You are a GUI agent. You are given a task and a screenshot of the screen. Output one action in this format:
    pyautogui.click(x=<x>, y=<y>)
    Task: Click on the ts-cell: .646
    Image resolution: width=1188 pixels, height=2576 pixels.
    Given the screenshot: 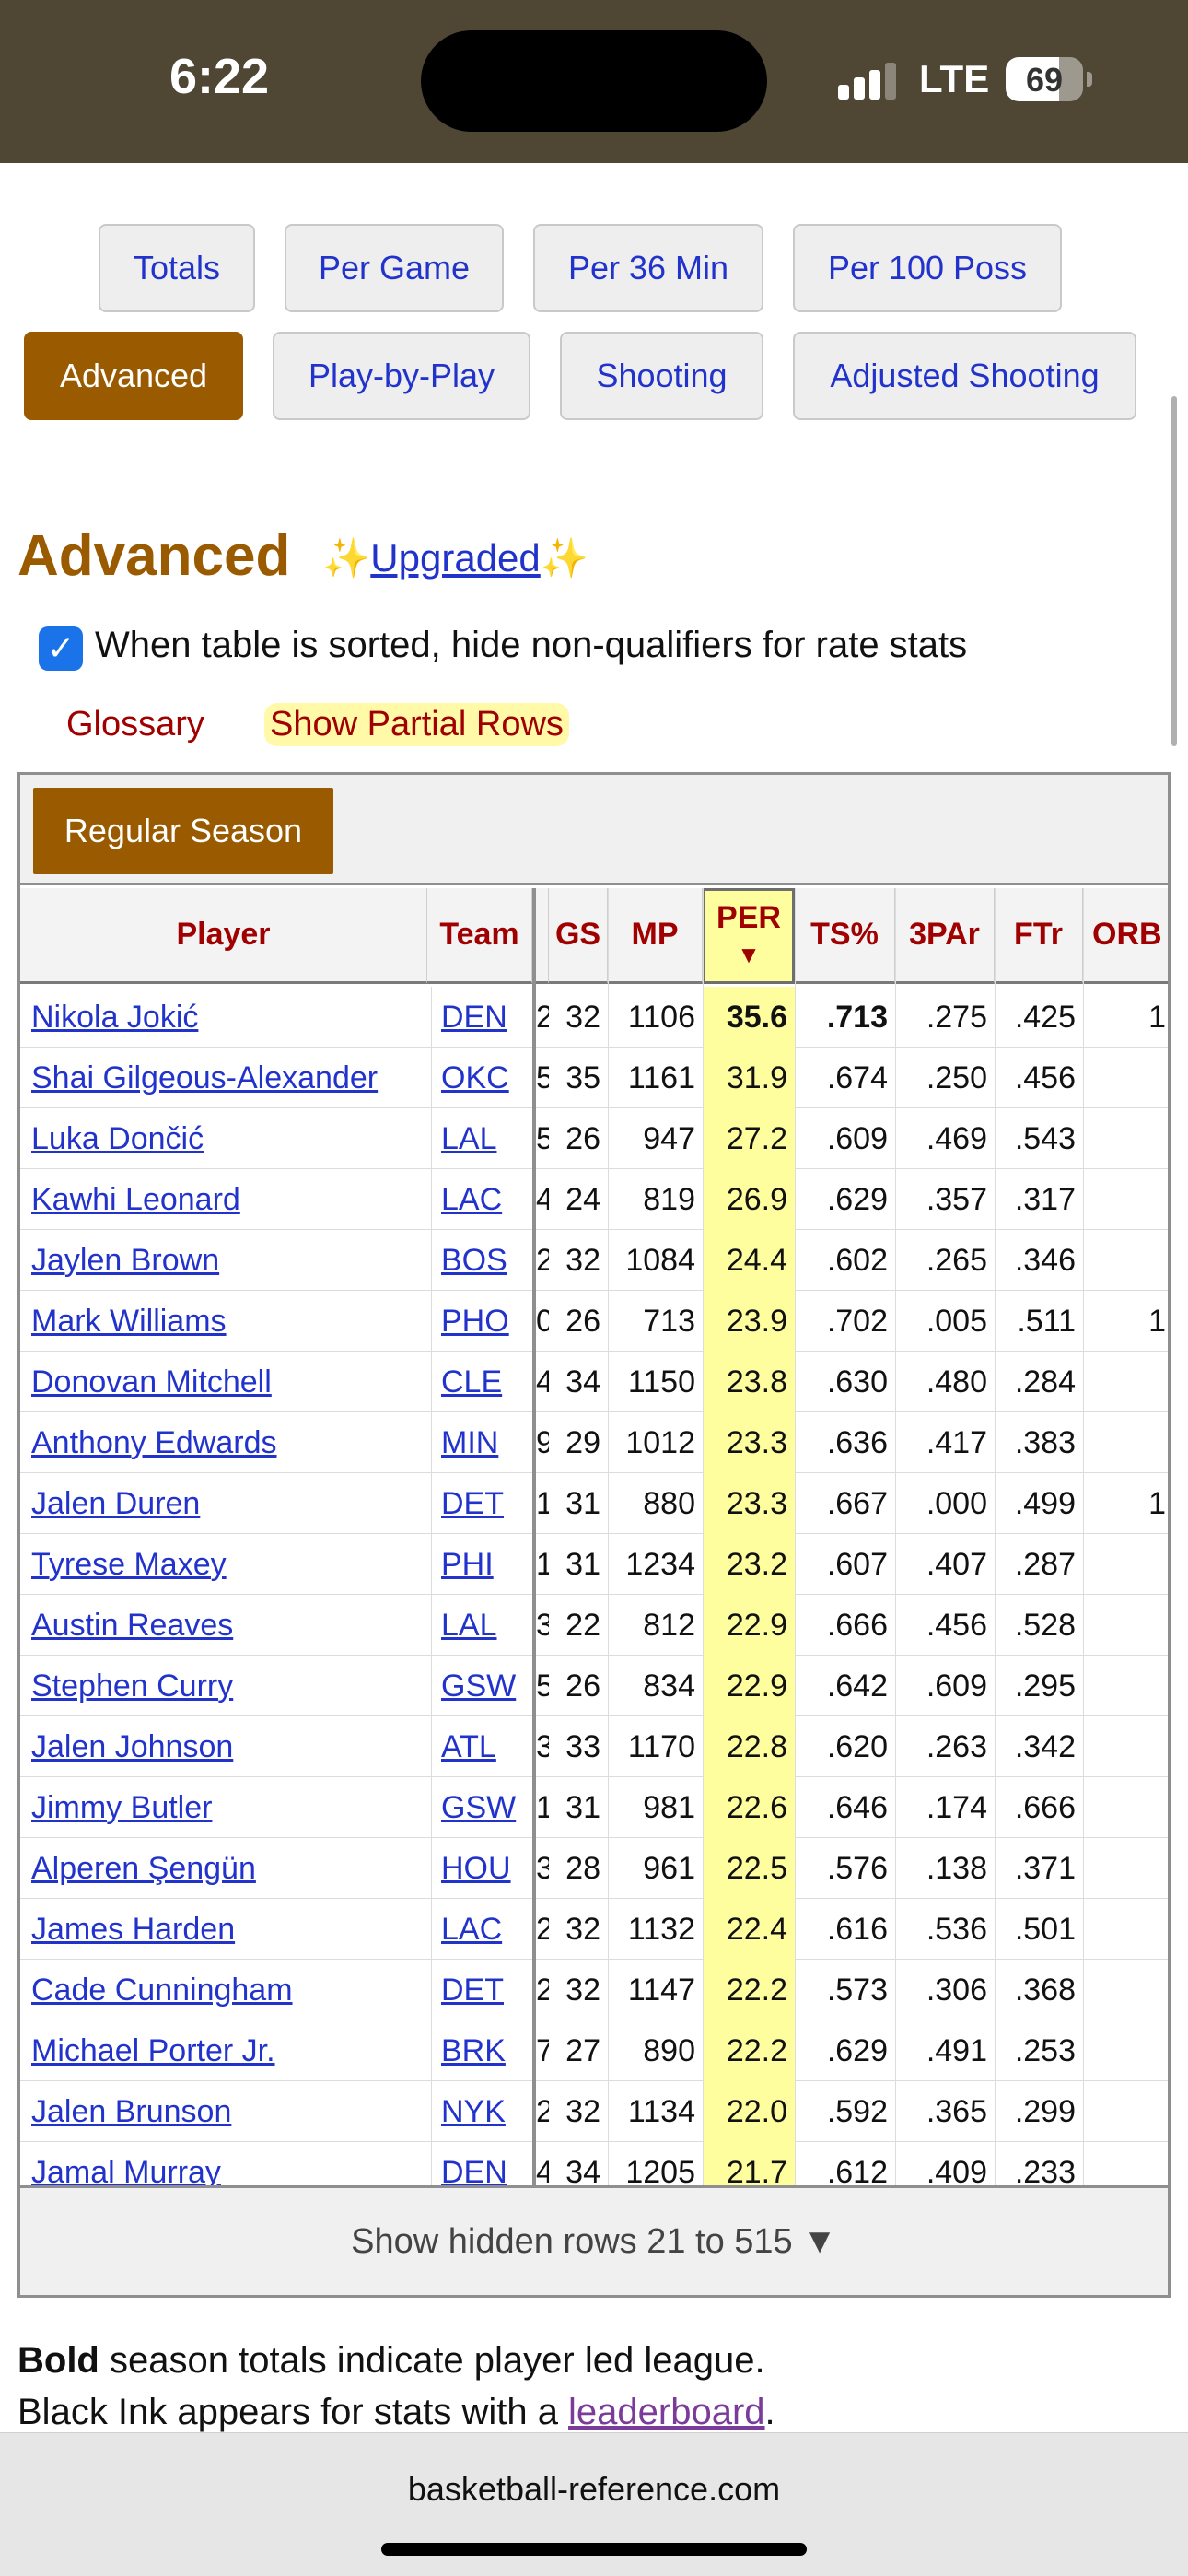 What is the action you would take?
    pyautogui.click(x=857, y=1807)
    